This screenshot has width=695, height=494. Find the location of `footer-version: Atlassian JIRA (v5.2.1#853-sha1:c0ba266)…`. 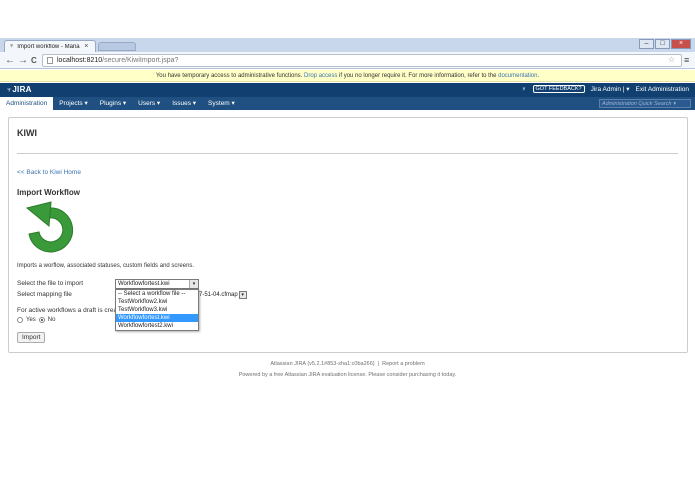

footer-version: Atlassian JIRA (v5.2.1#853-sha1:c0ba266)… is located at coordinates (347, 364).